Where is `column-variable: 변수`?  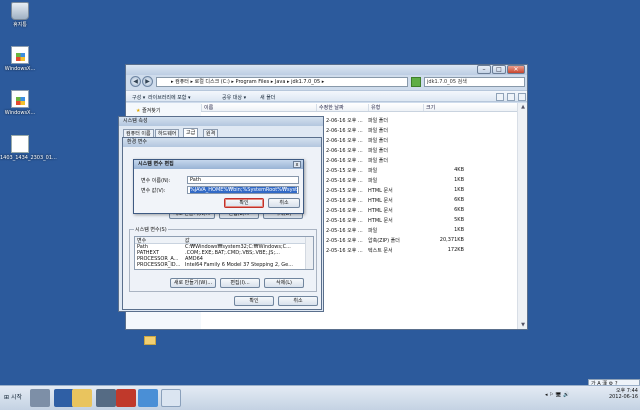
column-variable: 변수 is located at coordinates (141, 240).